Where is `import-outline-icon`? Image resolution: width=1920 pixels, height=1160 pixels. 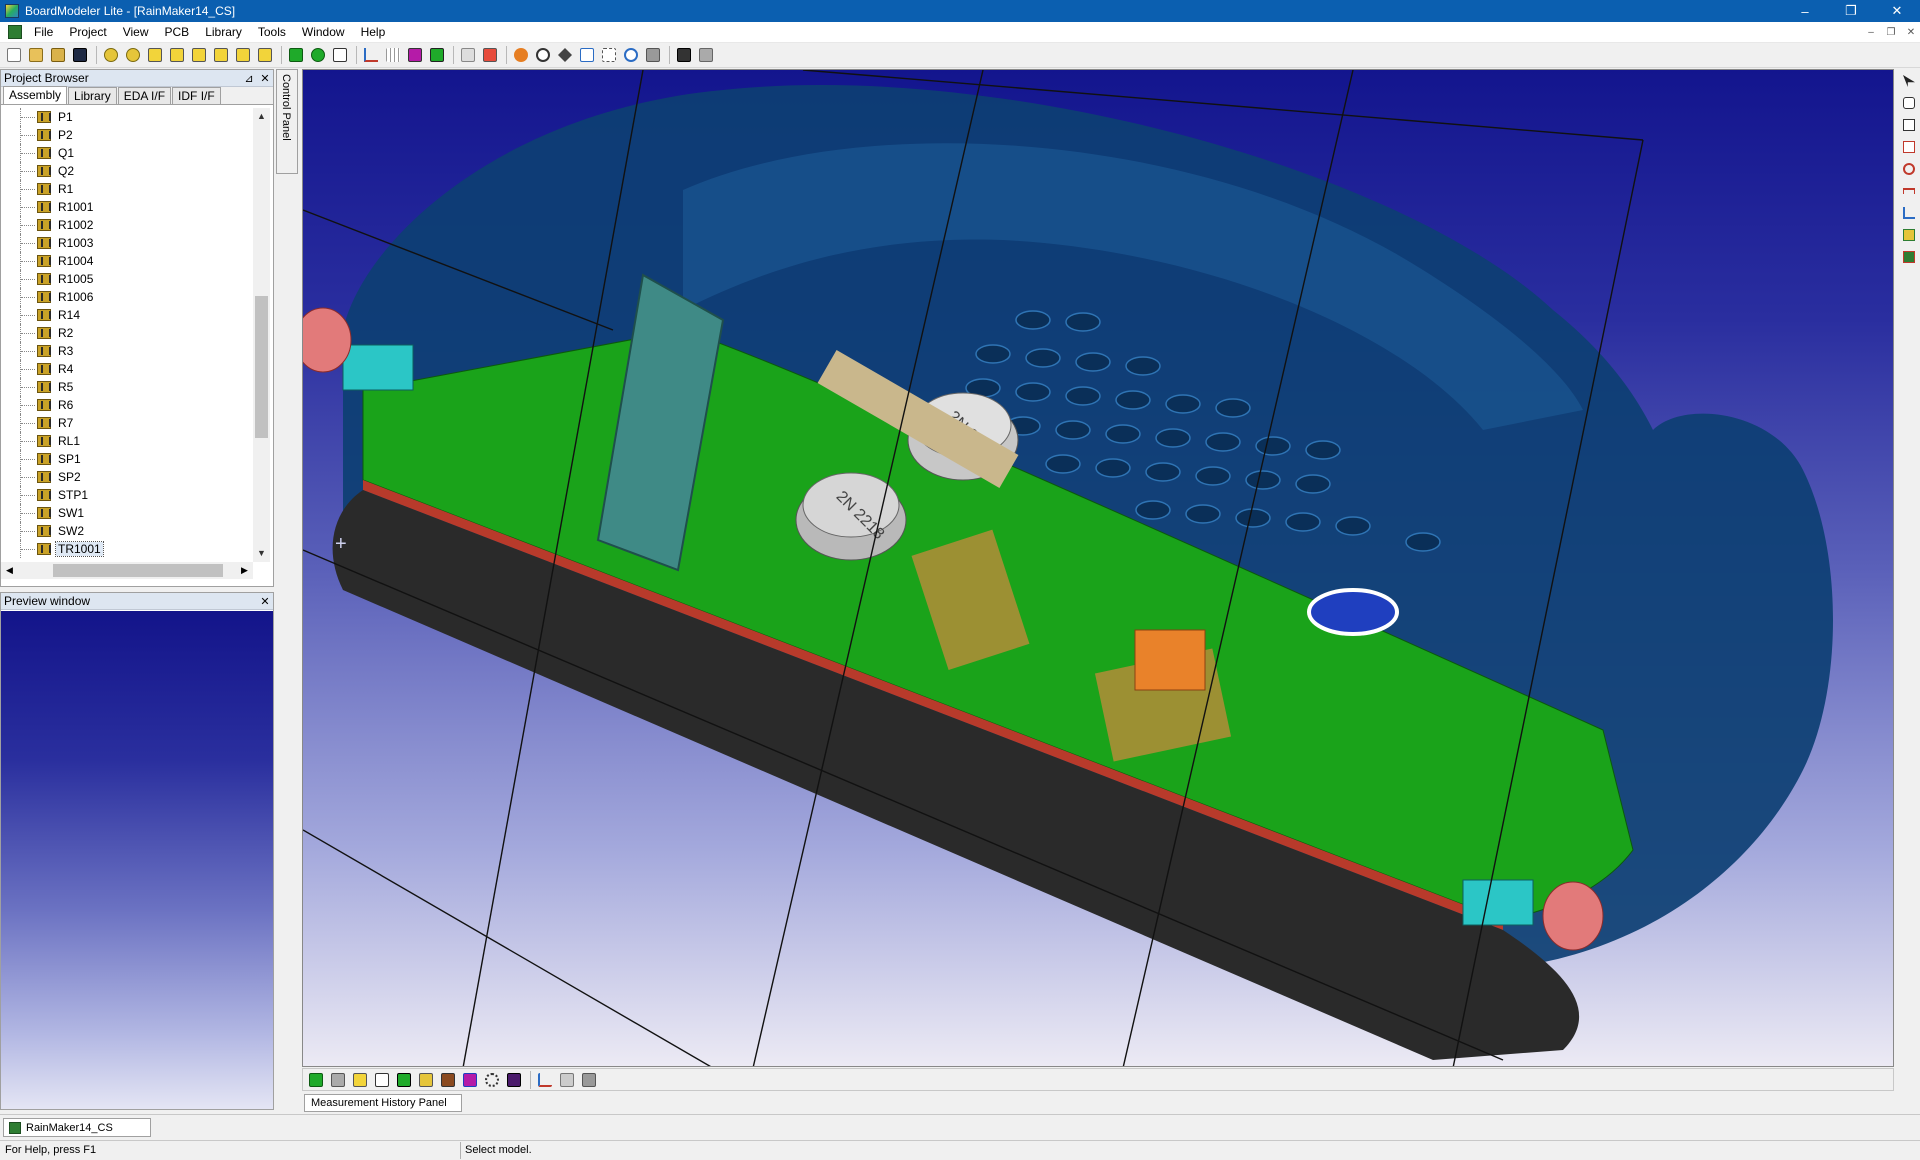
import-outline-icon is located at coordinates (133, 55).